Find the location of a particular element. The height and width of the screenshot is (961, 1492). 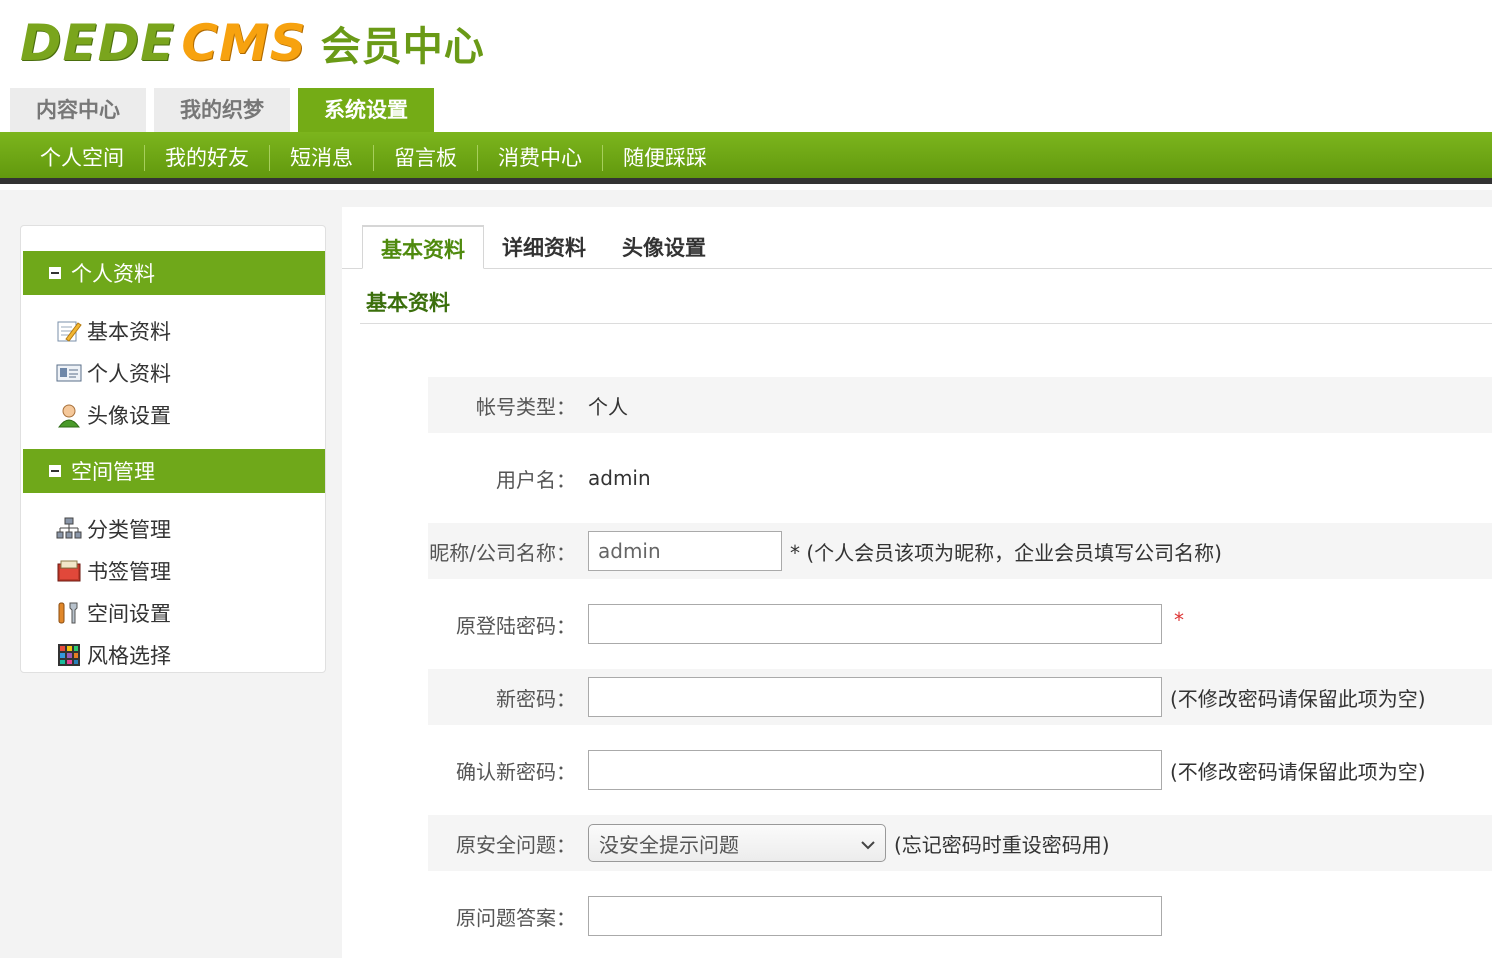

confirm-password-hint: (不修改密码请保留此项为空) is located at coordinates (1298, 771).